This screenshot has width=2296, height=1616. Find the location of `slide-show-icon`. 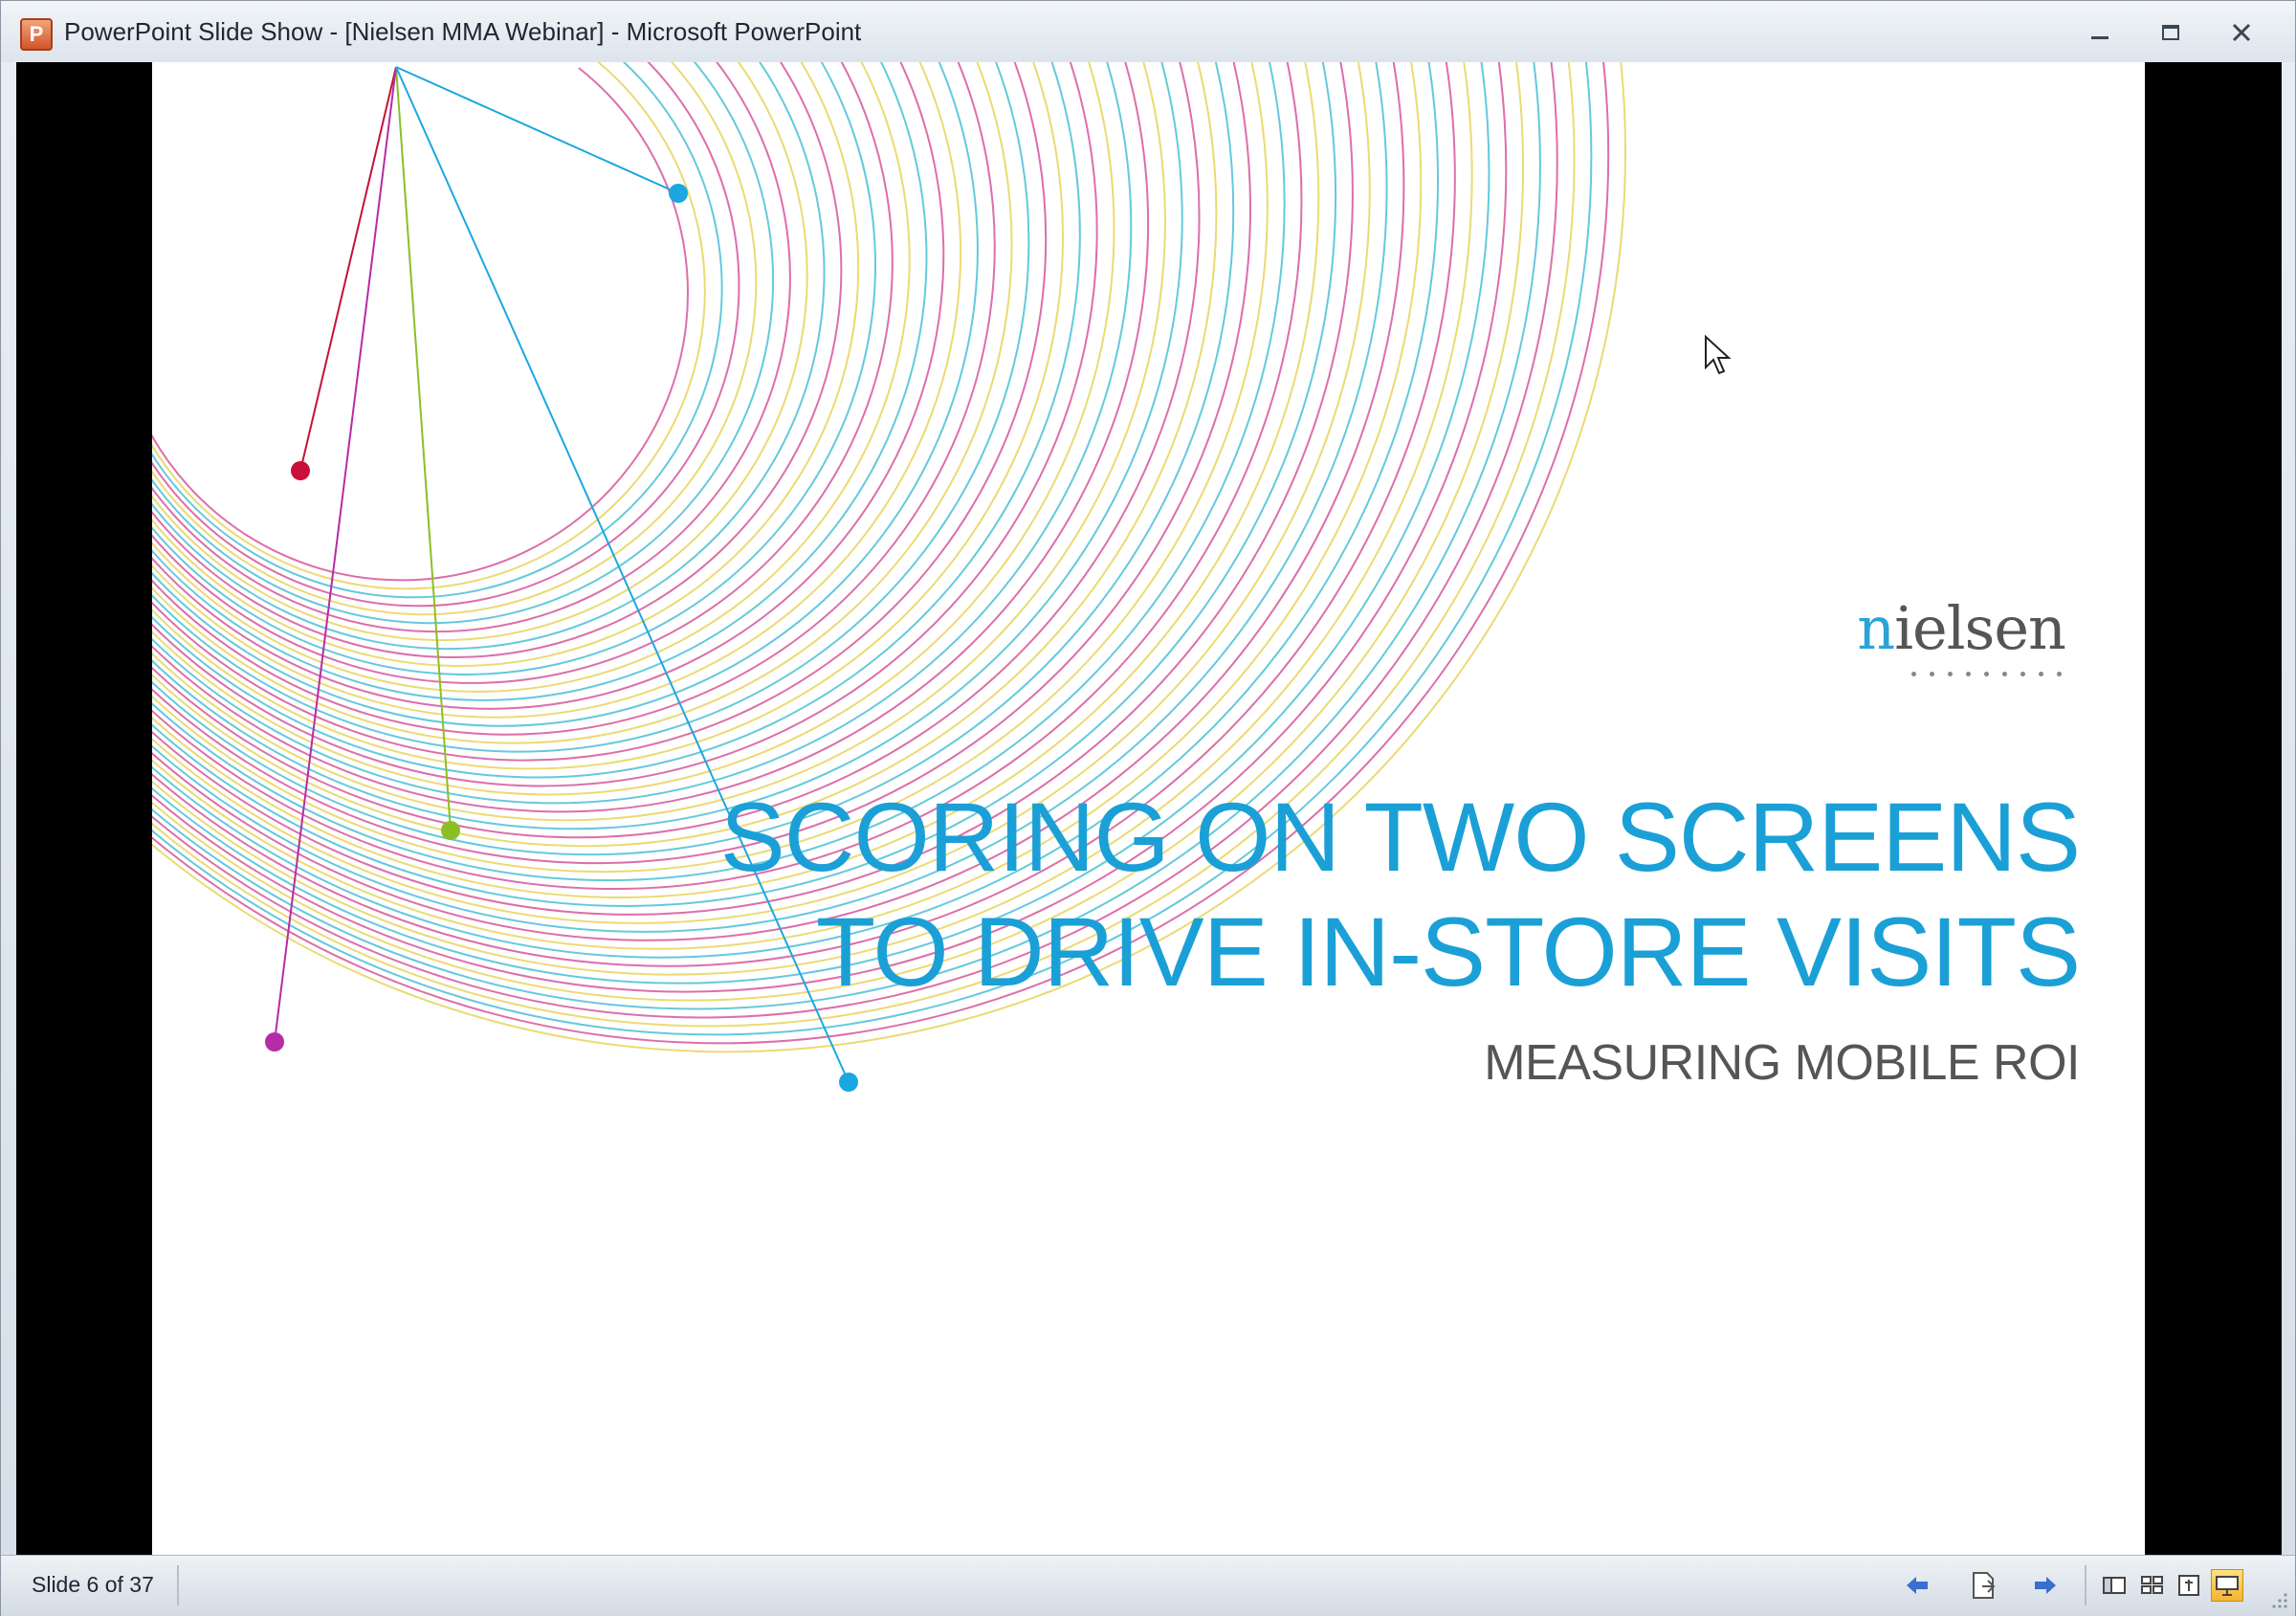

slide-show-icon is located at coordinates (2228, 1586).